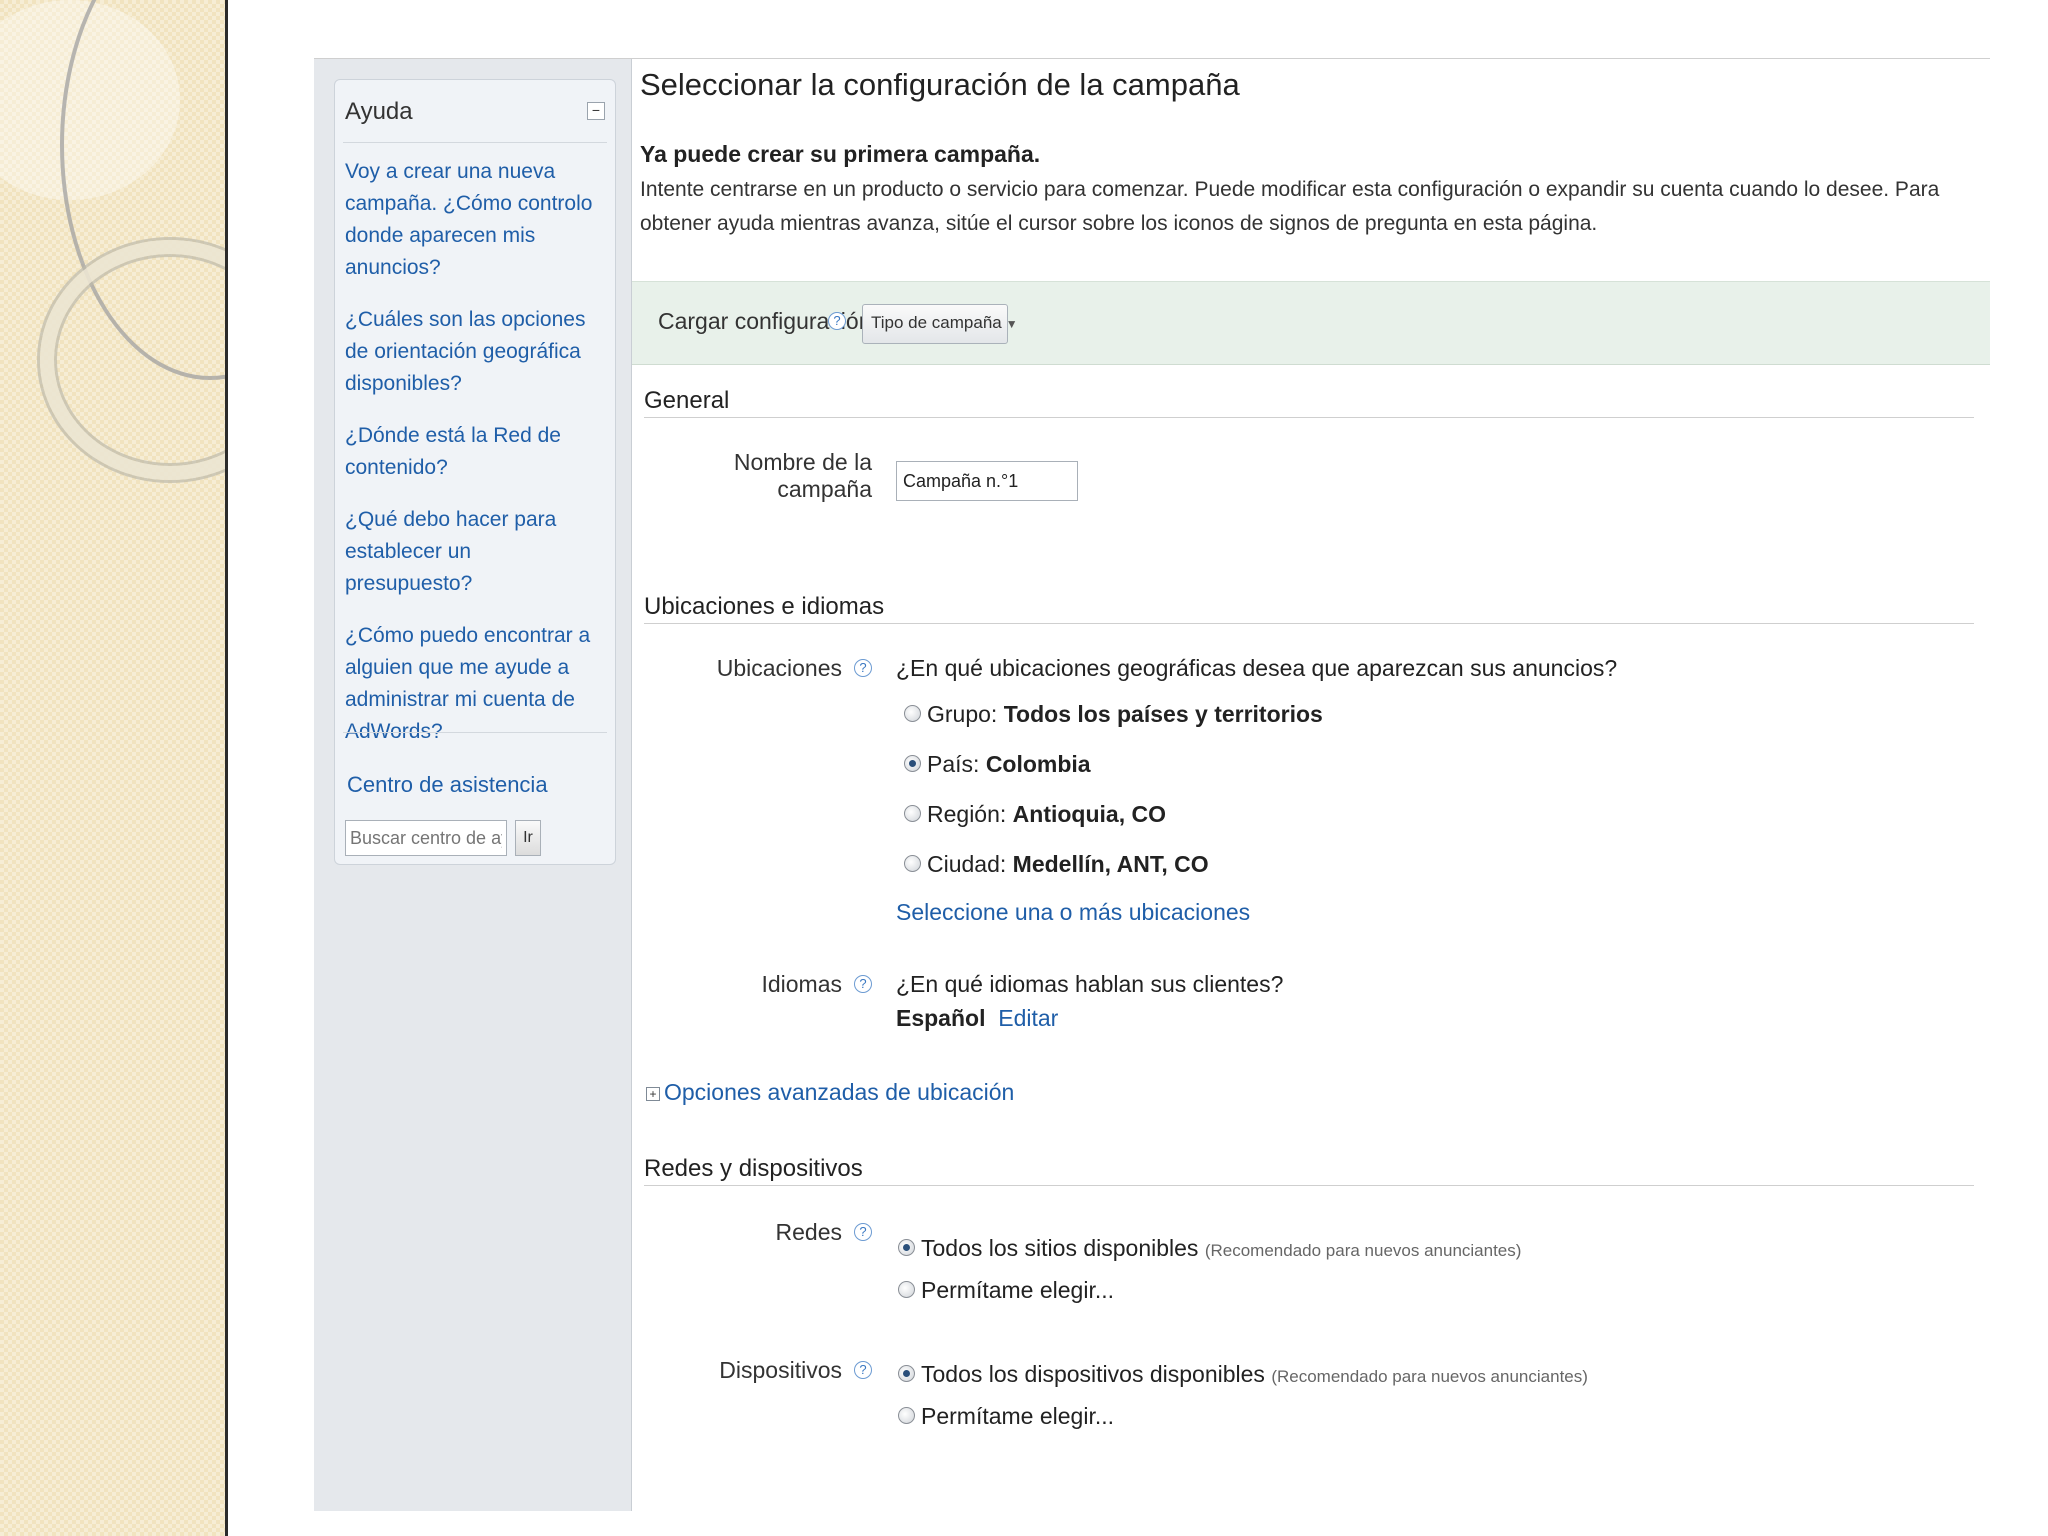  Describe the element at coordinates (134, 360) in the screenshot. I see `decorative-ring` at that location.